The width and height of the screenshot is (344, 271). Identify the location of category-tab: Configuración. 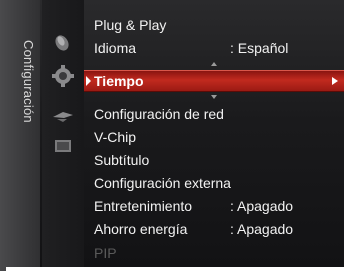
(20, 135).